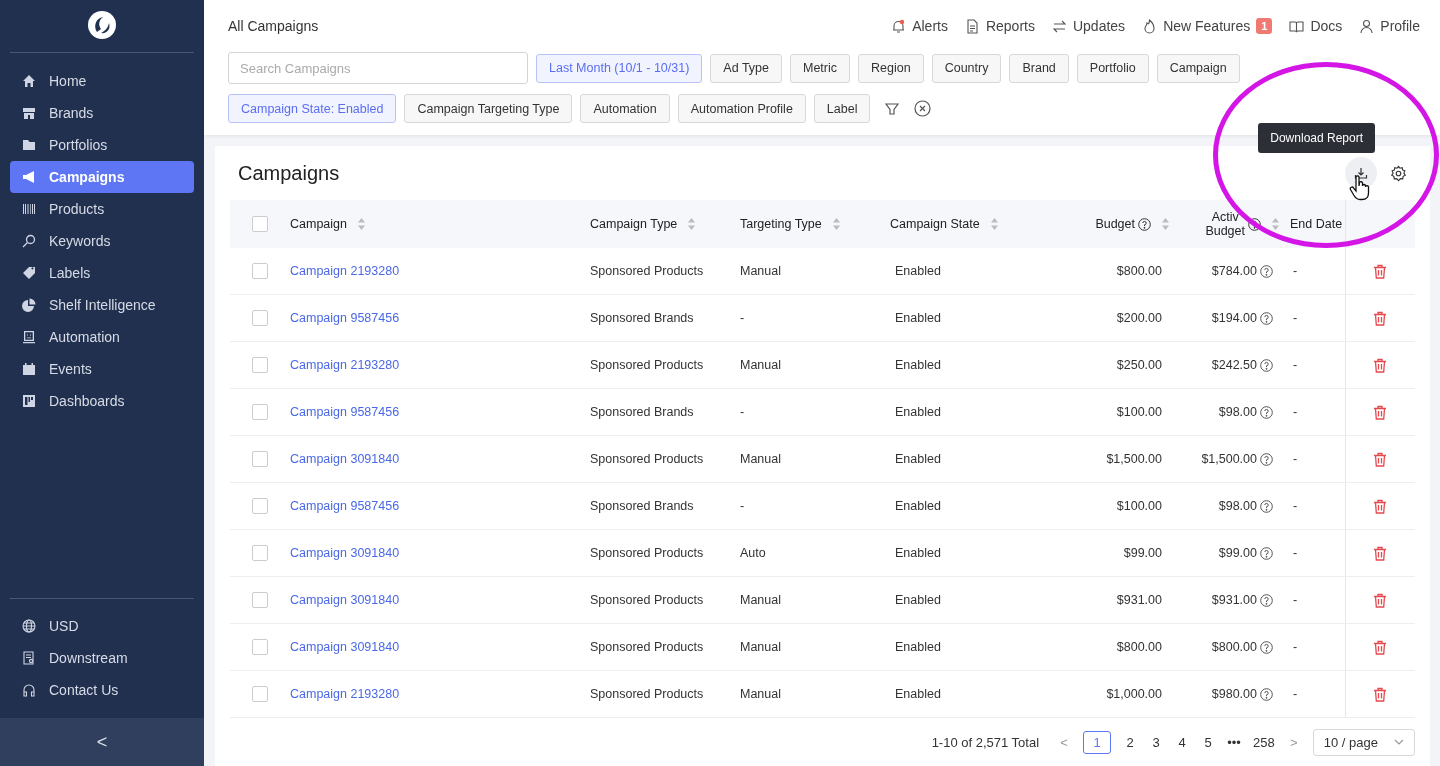  Describe the element at coordinates (619, 68) in the screenshot. I see `filter-chip: Last Month (10/1 - 10/31)` at that location.